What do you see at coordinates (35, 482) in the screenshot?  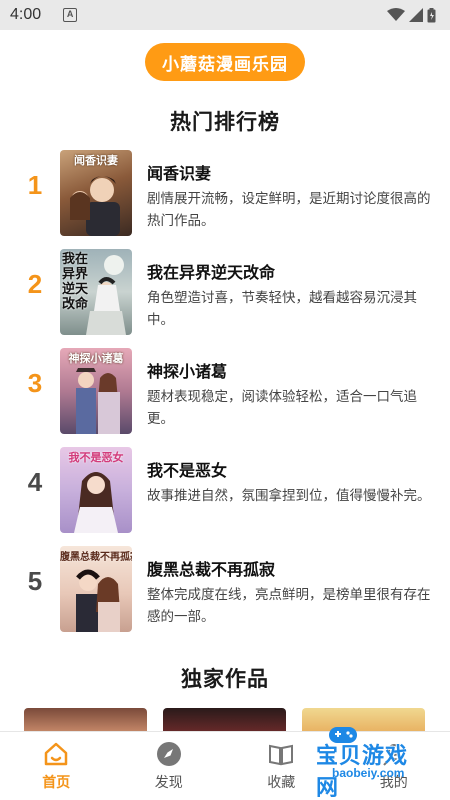 I see `rank-number: 4` at bounding box center [35, 482].